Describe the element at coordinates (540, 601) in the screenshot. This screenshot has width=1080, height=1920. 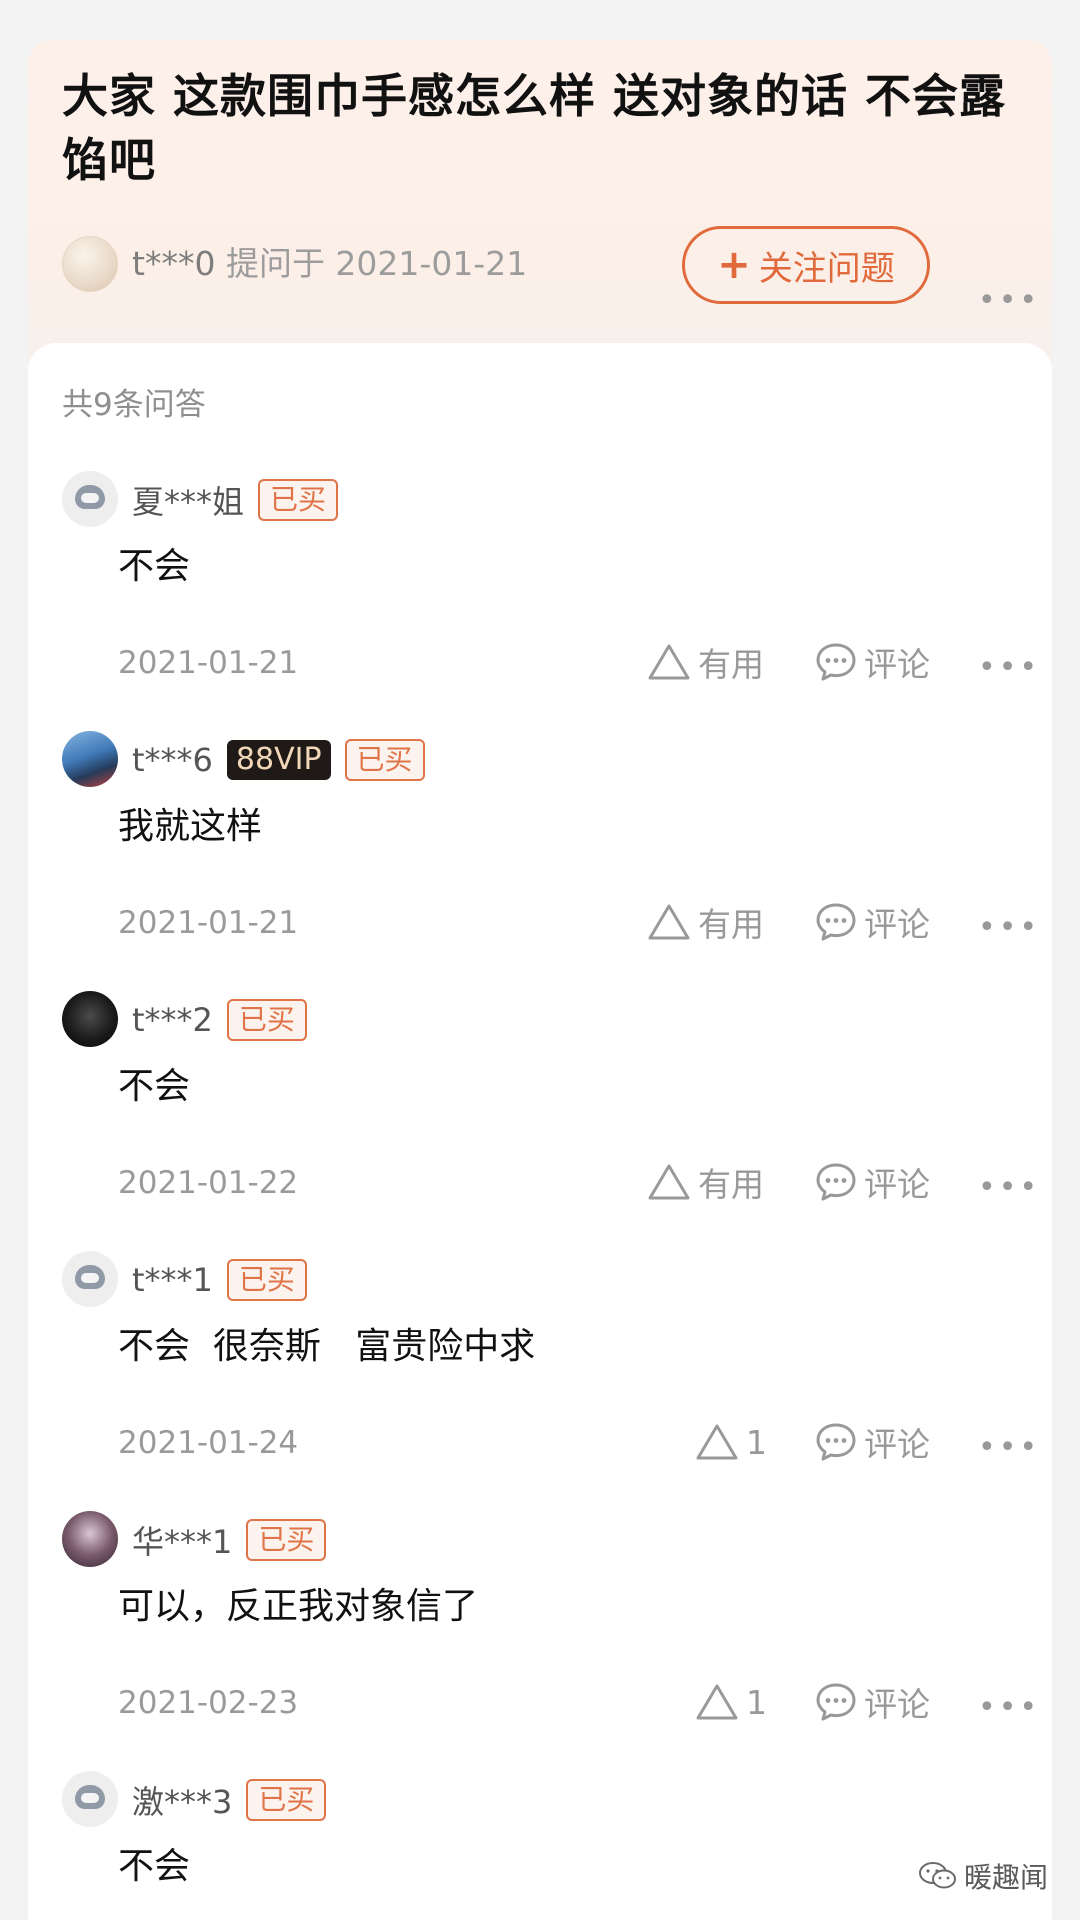
I see `answer-item: 夏***姐 已买 不会 2021-01-21 有用 评论 •••` at that location.